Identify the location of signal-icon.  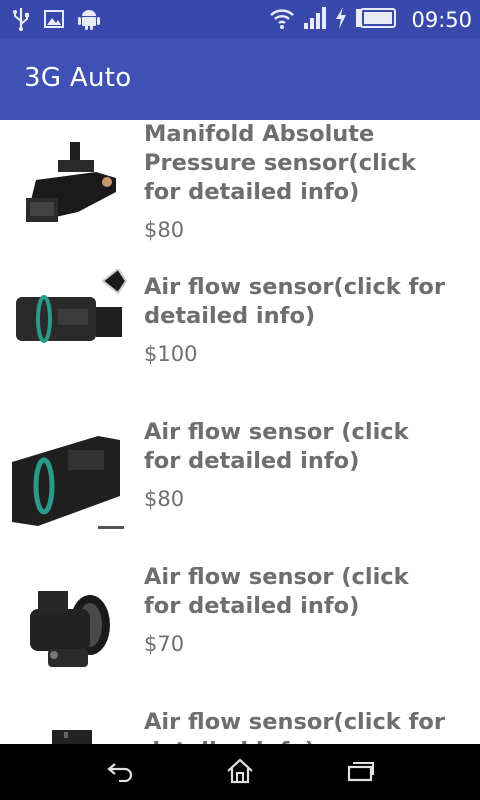
(315, 20).